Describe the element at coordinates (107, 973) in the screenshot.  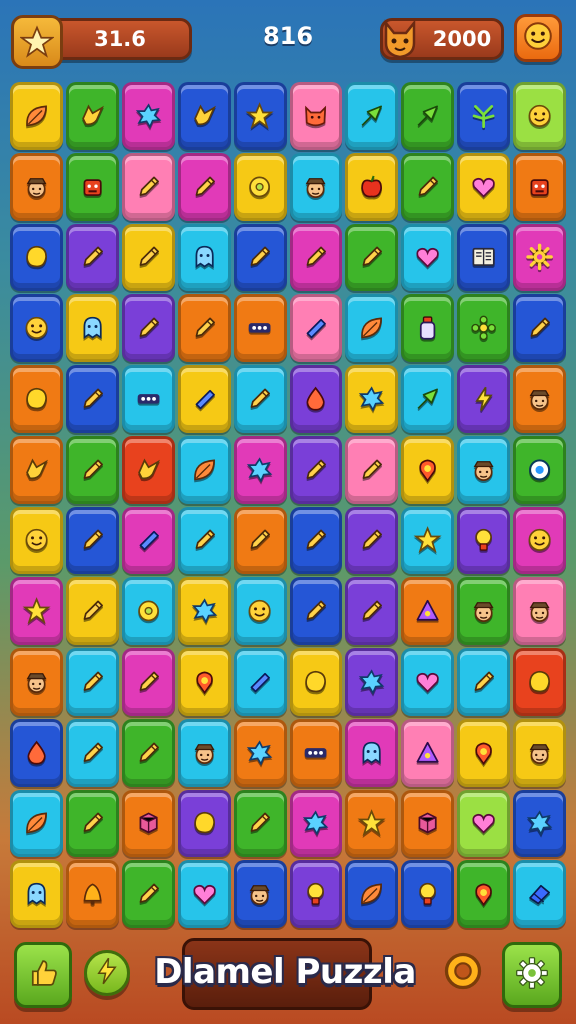
I see `lightning-button` at that location.